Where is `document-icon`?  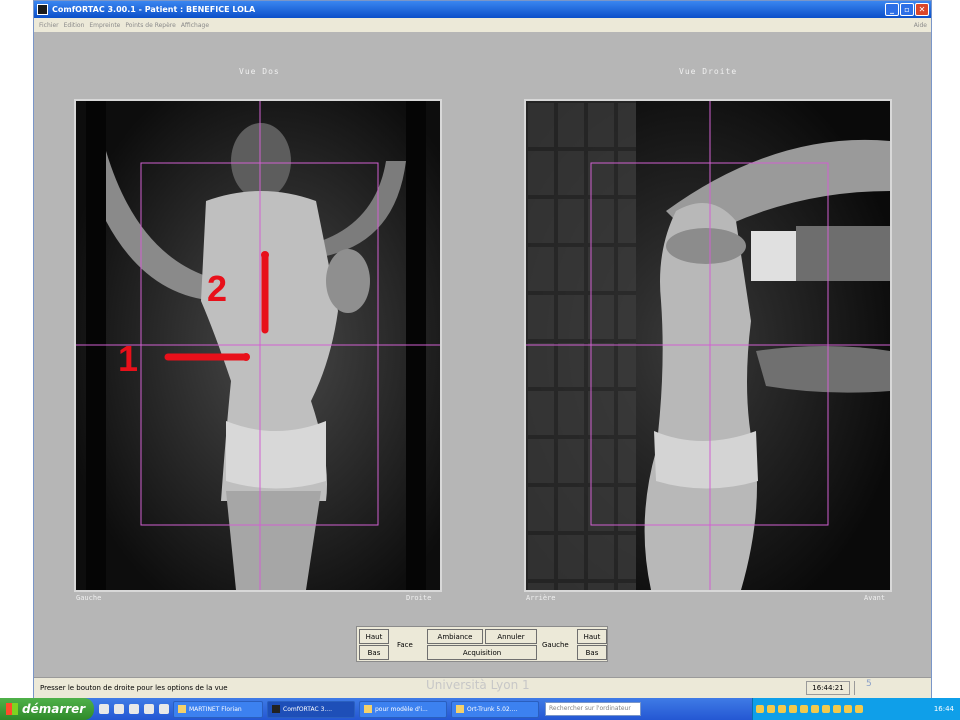 document-icon is located at coordinates (368, 709).